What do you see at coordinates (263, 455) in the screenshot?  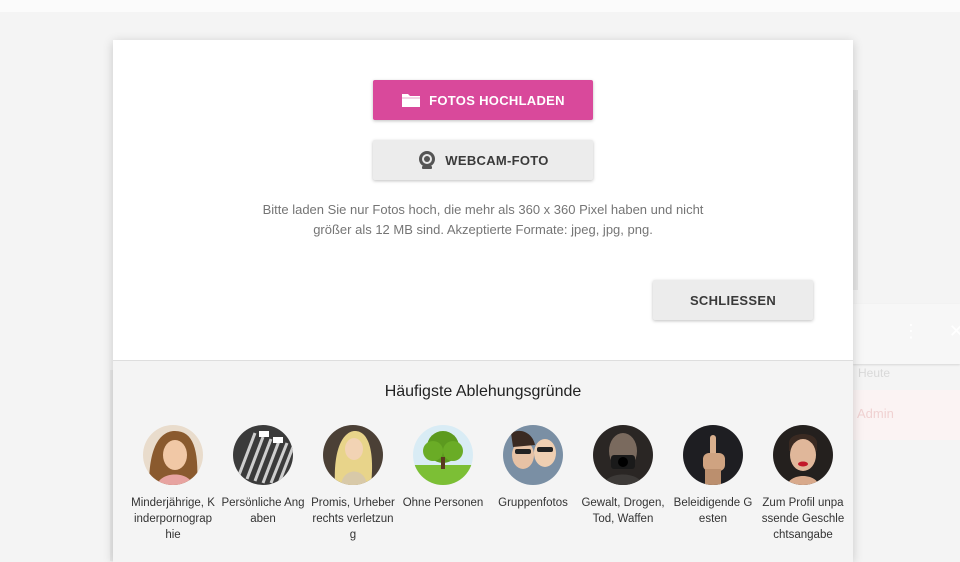 I see `file-cards-photo` at bounding box center [263, 455].